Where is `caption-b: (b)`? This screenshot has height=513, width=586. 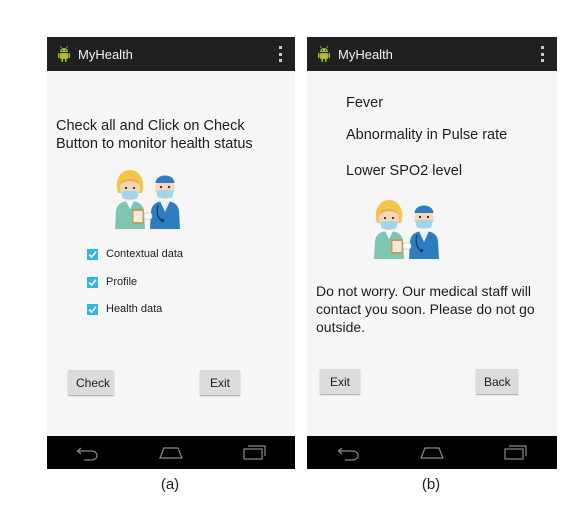 caption-b: (b) is located at coordinates (431, 484).